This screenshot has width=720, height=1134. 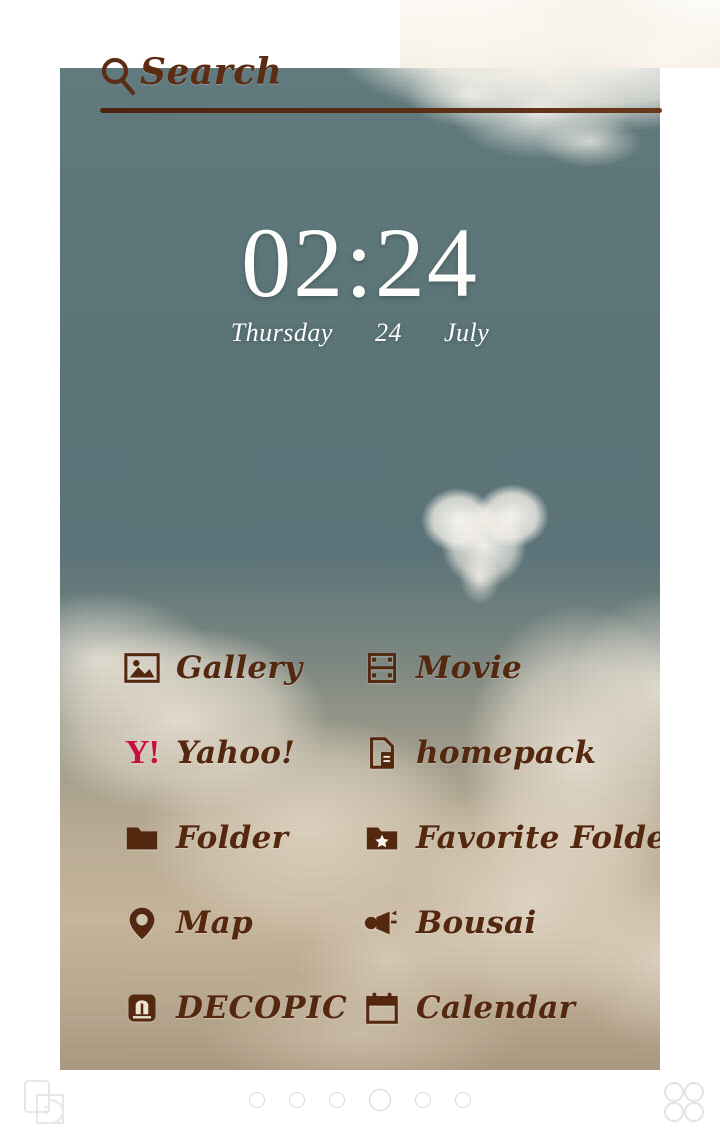 I want to click on clock-month: July, so click(x=466, y=332).